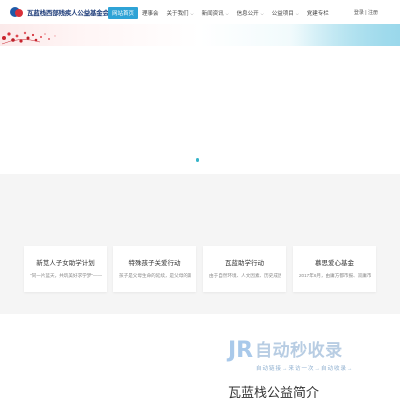 The width and height of the screenshot is (400, 400). I want to click on nav-label: 信息公开, so click(247, 14).